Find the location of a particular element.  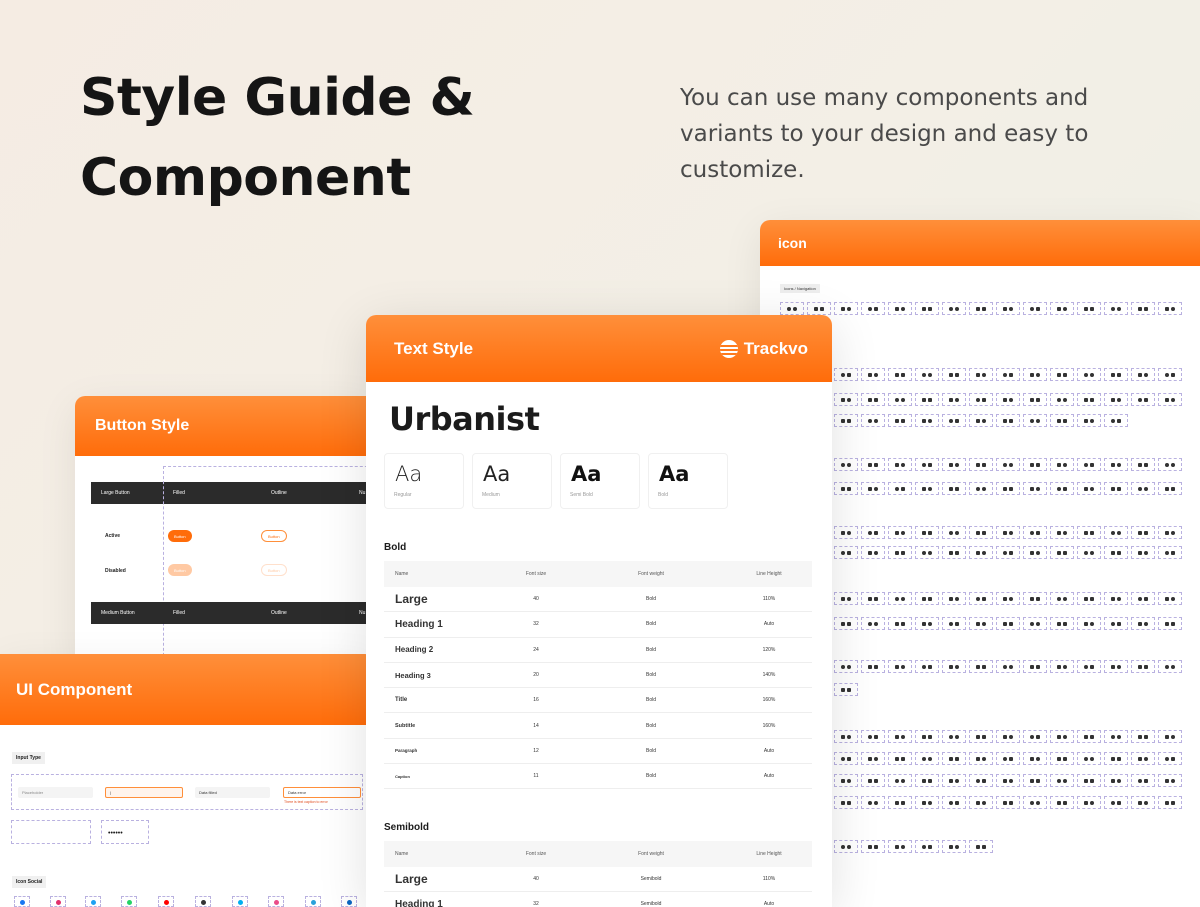

input-placeholder: Placeholder is located at coordinates (55, 792).